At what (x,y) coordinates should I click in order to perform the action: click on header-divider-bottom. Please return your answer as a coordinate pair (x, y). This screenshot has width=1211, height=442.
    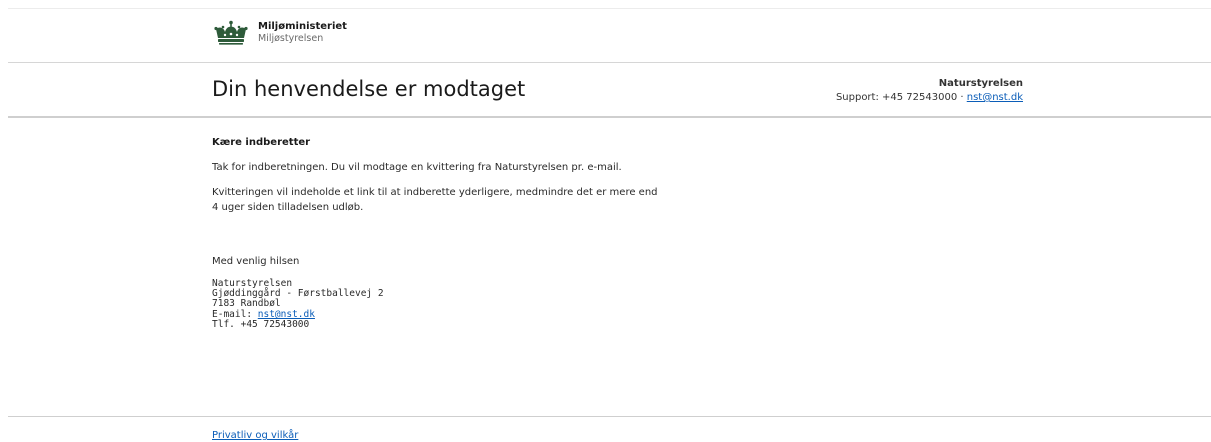
    Looking at the image, I should click on (609, 117).